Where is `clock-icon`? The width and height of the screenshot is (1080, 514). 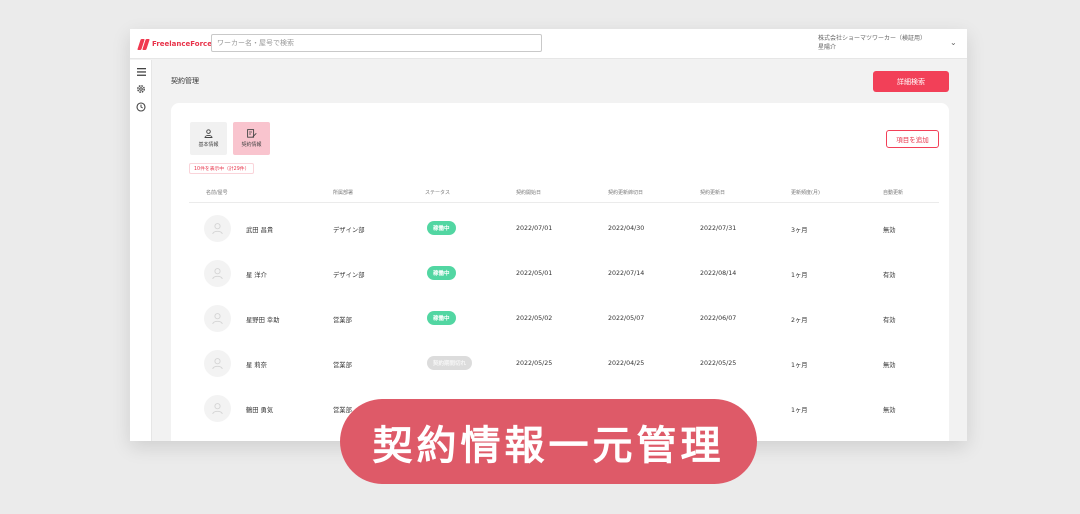 clock-icon is located at coordinates (141, 107).